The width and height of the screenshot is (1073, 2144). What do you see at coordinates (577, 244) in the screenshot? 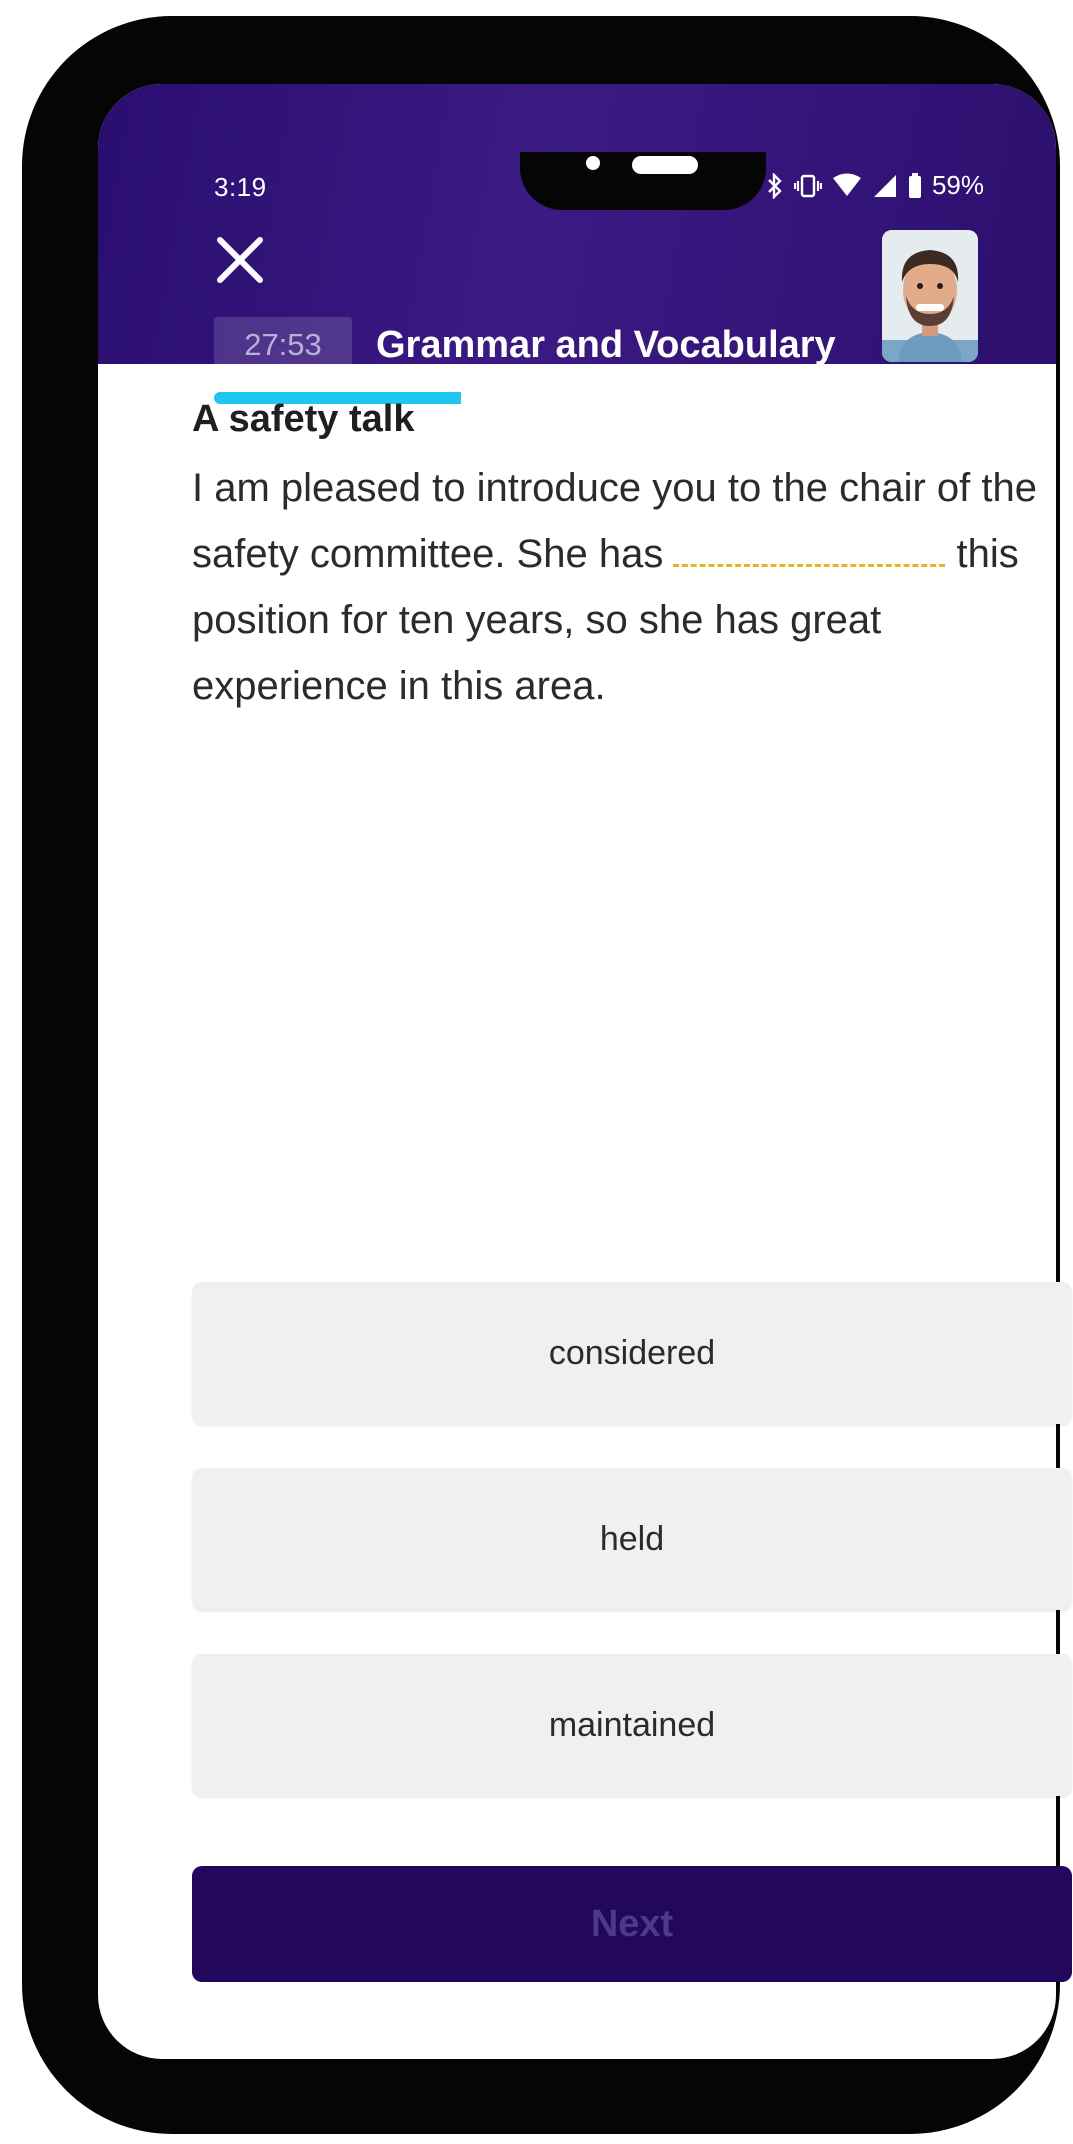
I see `test-header: 3:19 59% 27:53 Grammar and Vocabulary` at bounding box center [577, 244].